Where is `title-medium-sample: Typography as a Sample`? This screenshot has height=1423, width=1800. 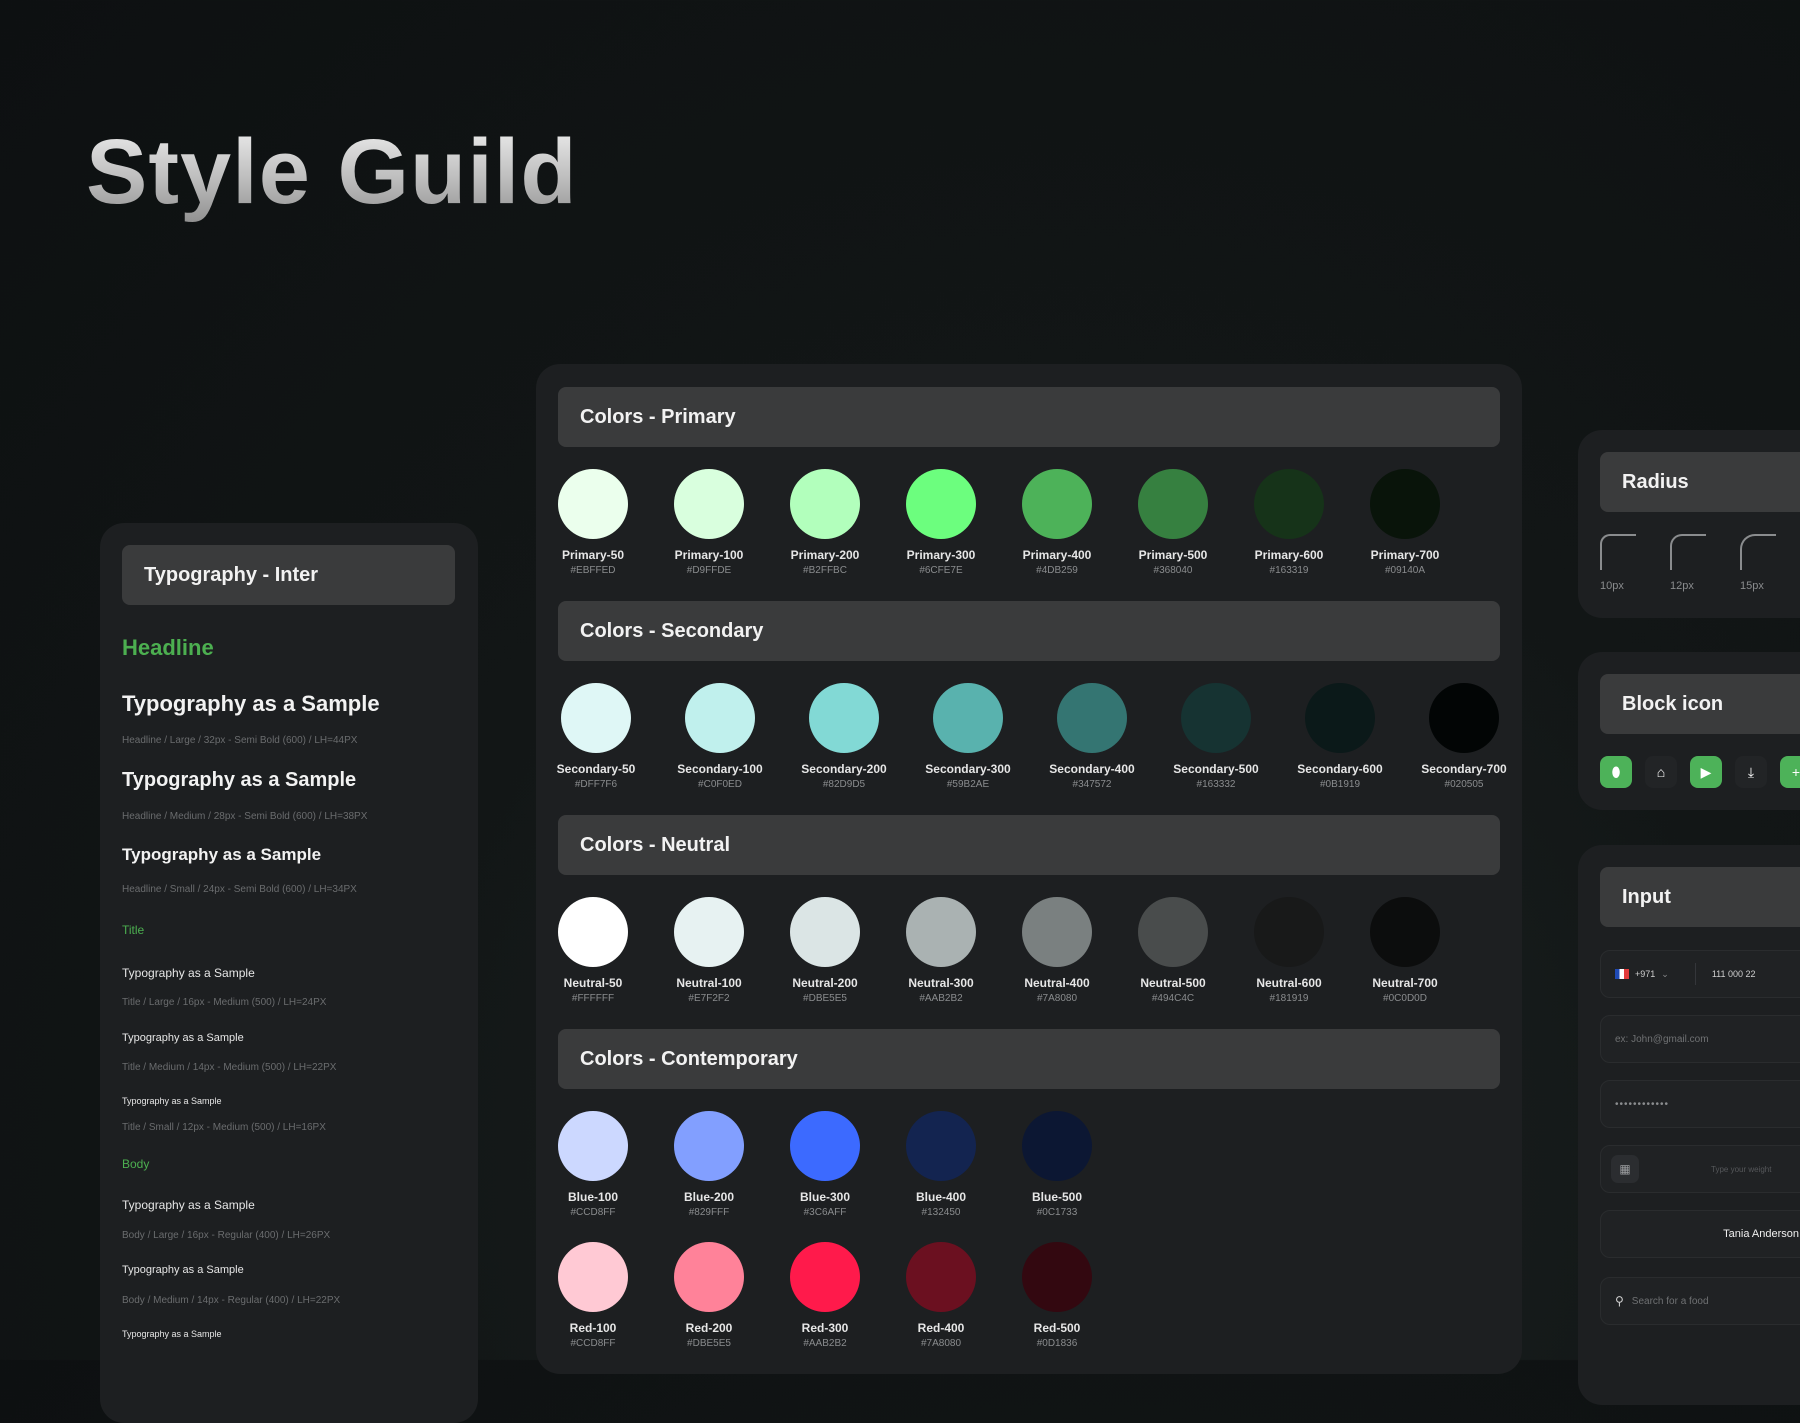 title-medium-sample: Typography as a Sample is located at coordinates (183, 1038).